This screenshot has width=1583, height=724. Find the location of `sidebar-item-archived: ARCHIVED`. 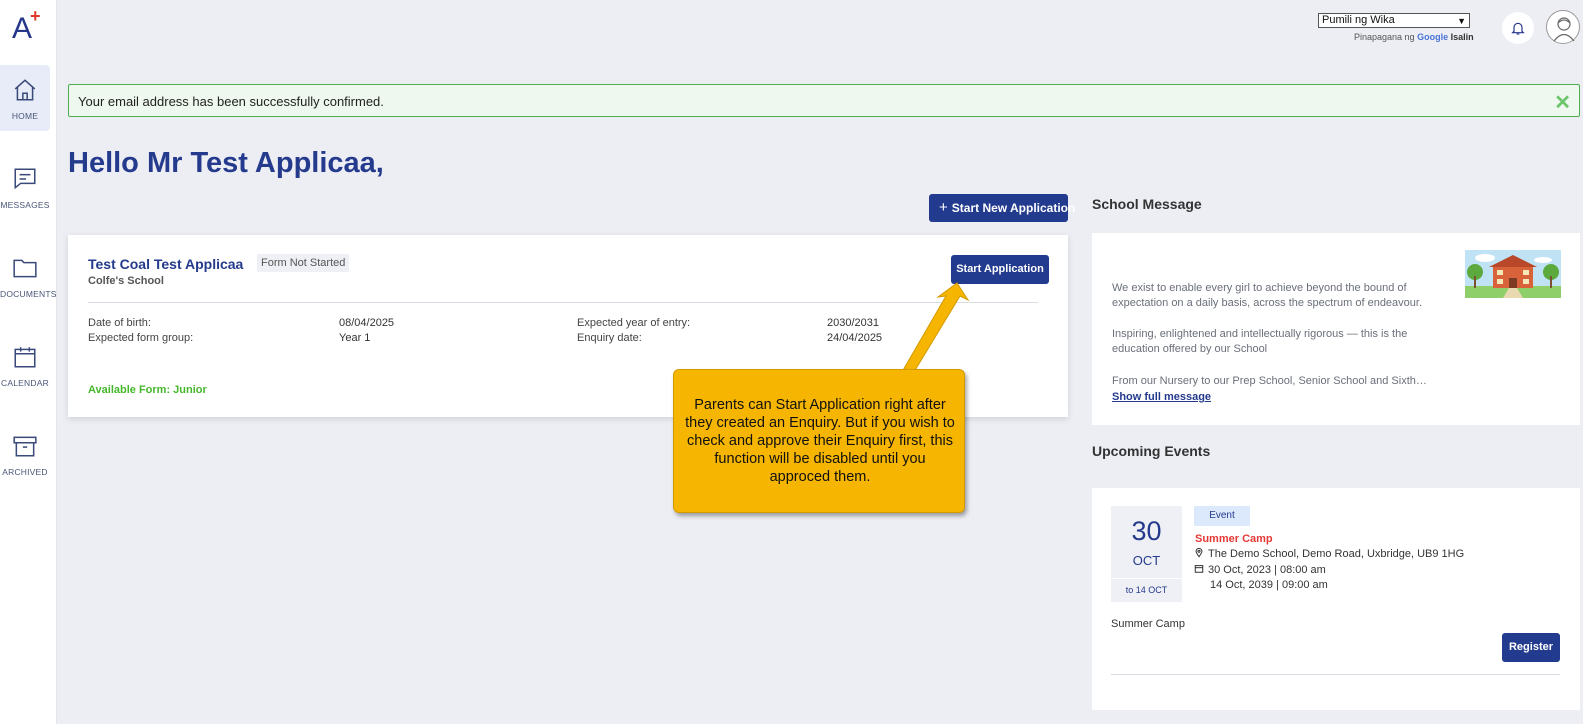

sidebar-item-archived: ARCHIVED is located at coordinates (25, 454).